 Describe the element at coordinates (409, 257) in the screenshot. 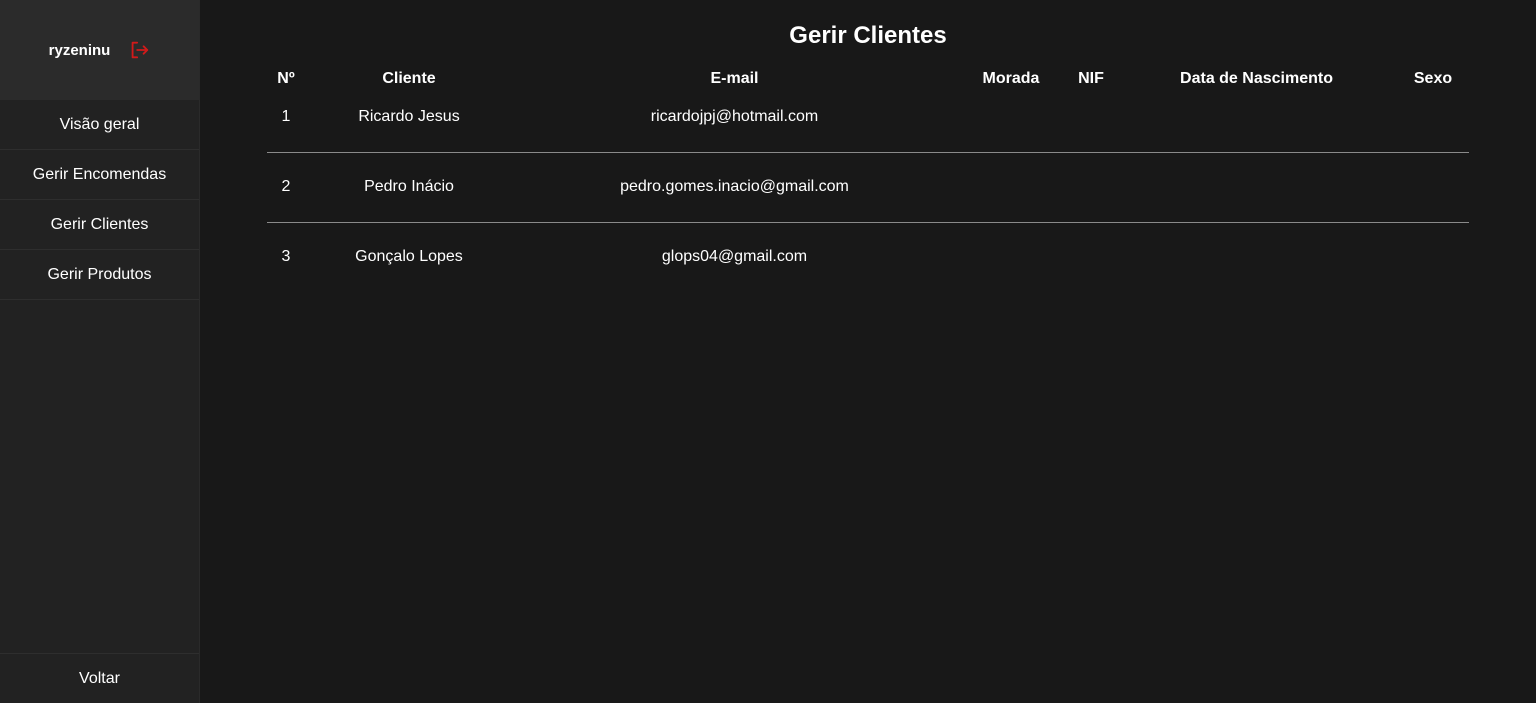

I see `cell-cliente: Gonçalo Lopes` at that location.